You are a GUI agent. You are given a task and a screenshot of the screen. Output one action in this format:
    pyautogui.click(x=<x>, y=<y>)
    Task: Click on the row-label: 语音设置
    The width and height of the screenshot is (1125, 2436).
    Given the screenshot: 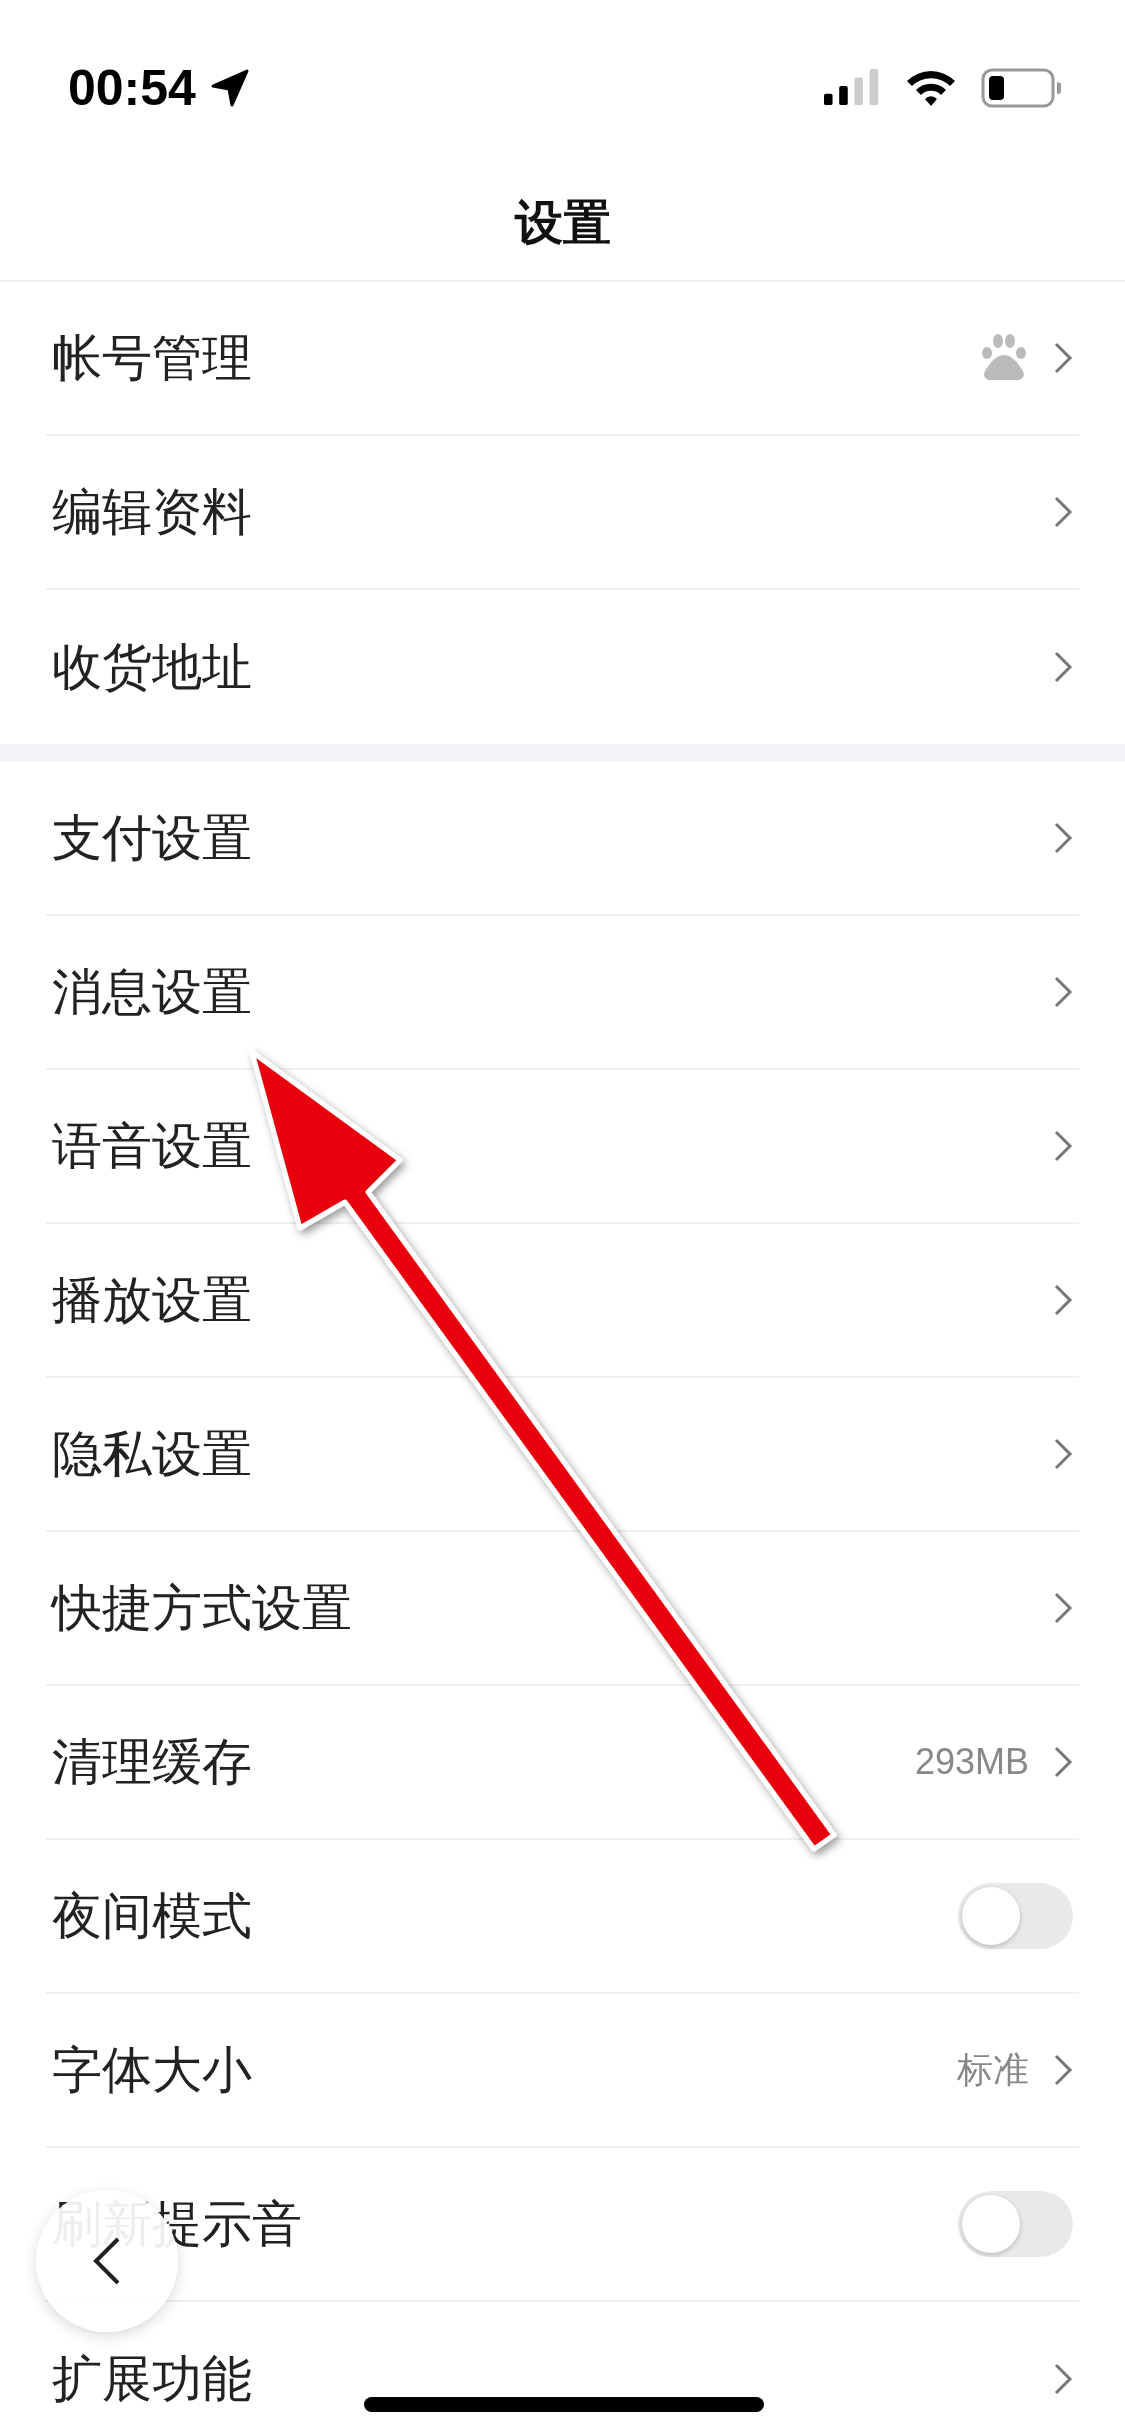 What is the action you would take?
    pyautogui.click(x=152, y=1146)
    